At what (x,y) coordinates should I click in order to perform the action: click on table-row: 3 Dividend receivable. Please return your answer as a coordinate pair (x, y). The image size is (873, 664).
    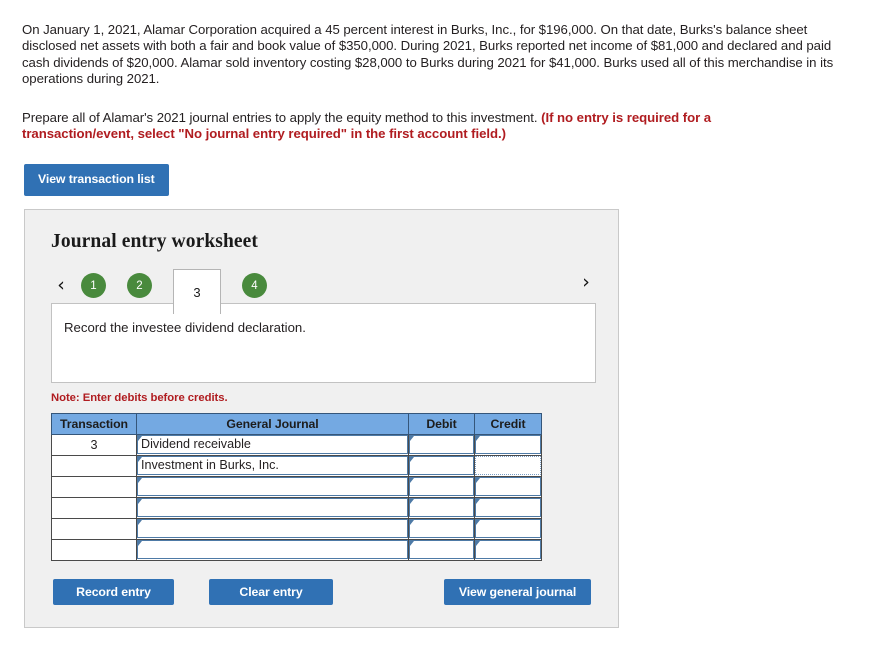
    Looking at the image, I should click on (296, 444).